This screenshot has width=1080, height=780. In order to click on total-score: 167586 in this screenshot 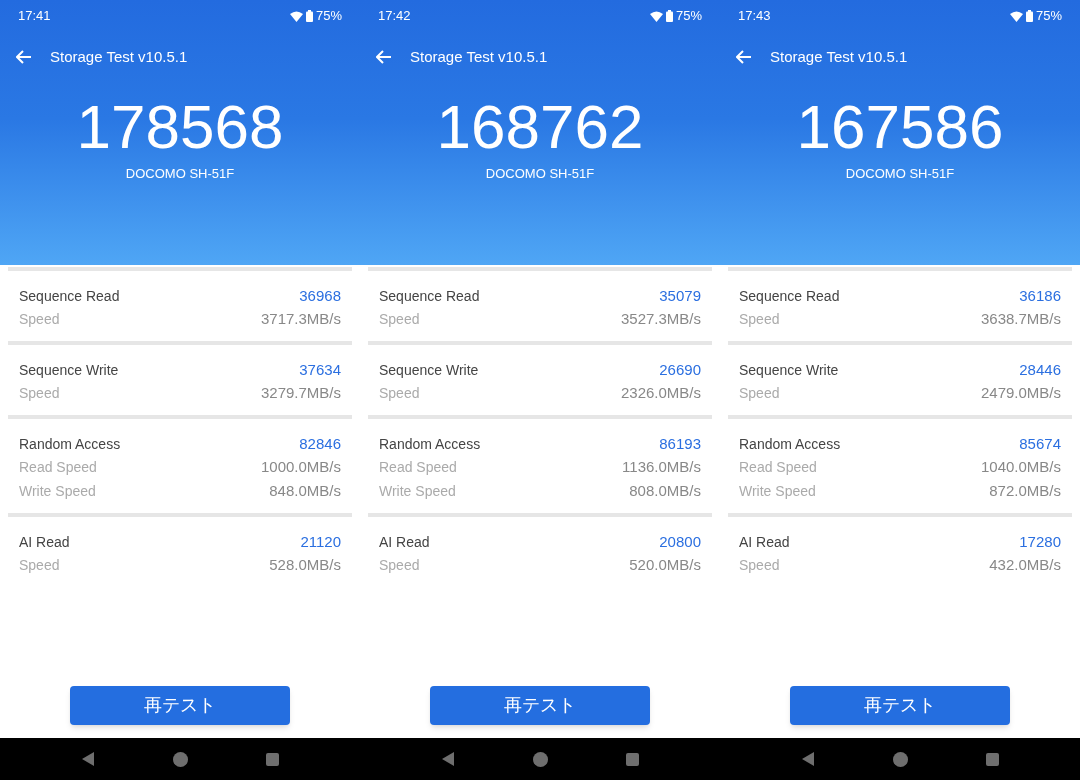, I will do `click(900, 127)`.